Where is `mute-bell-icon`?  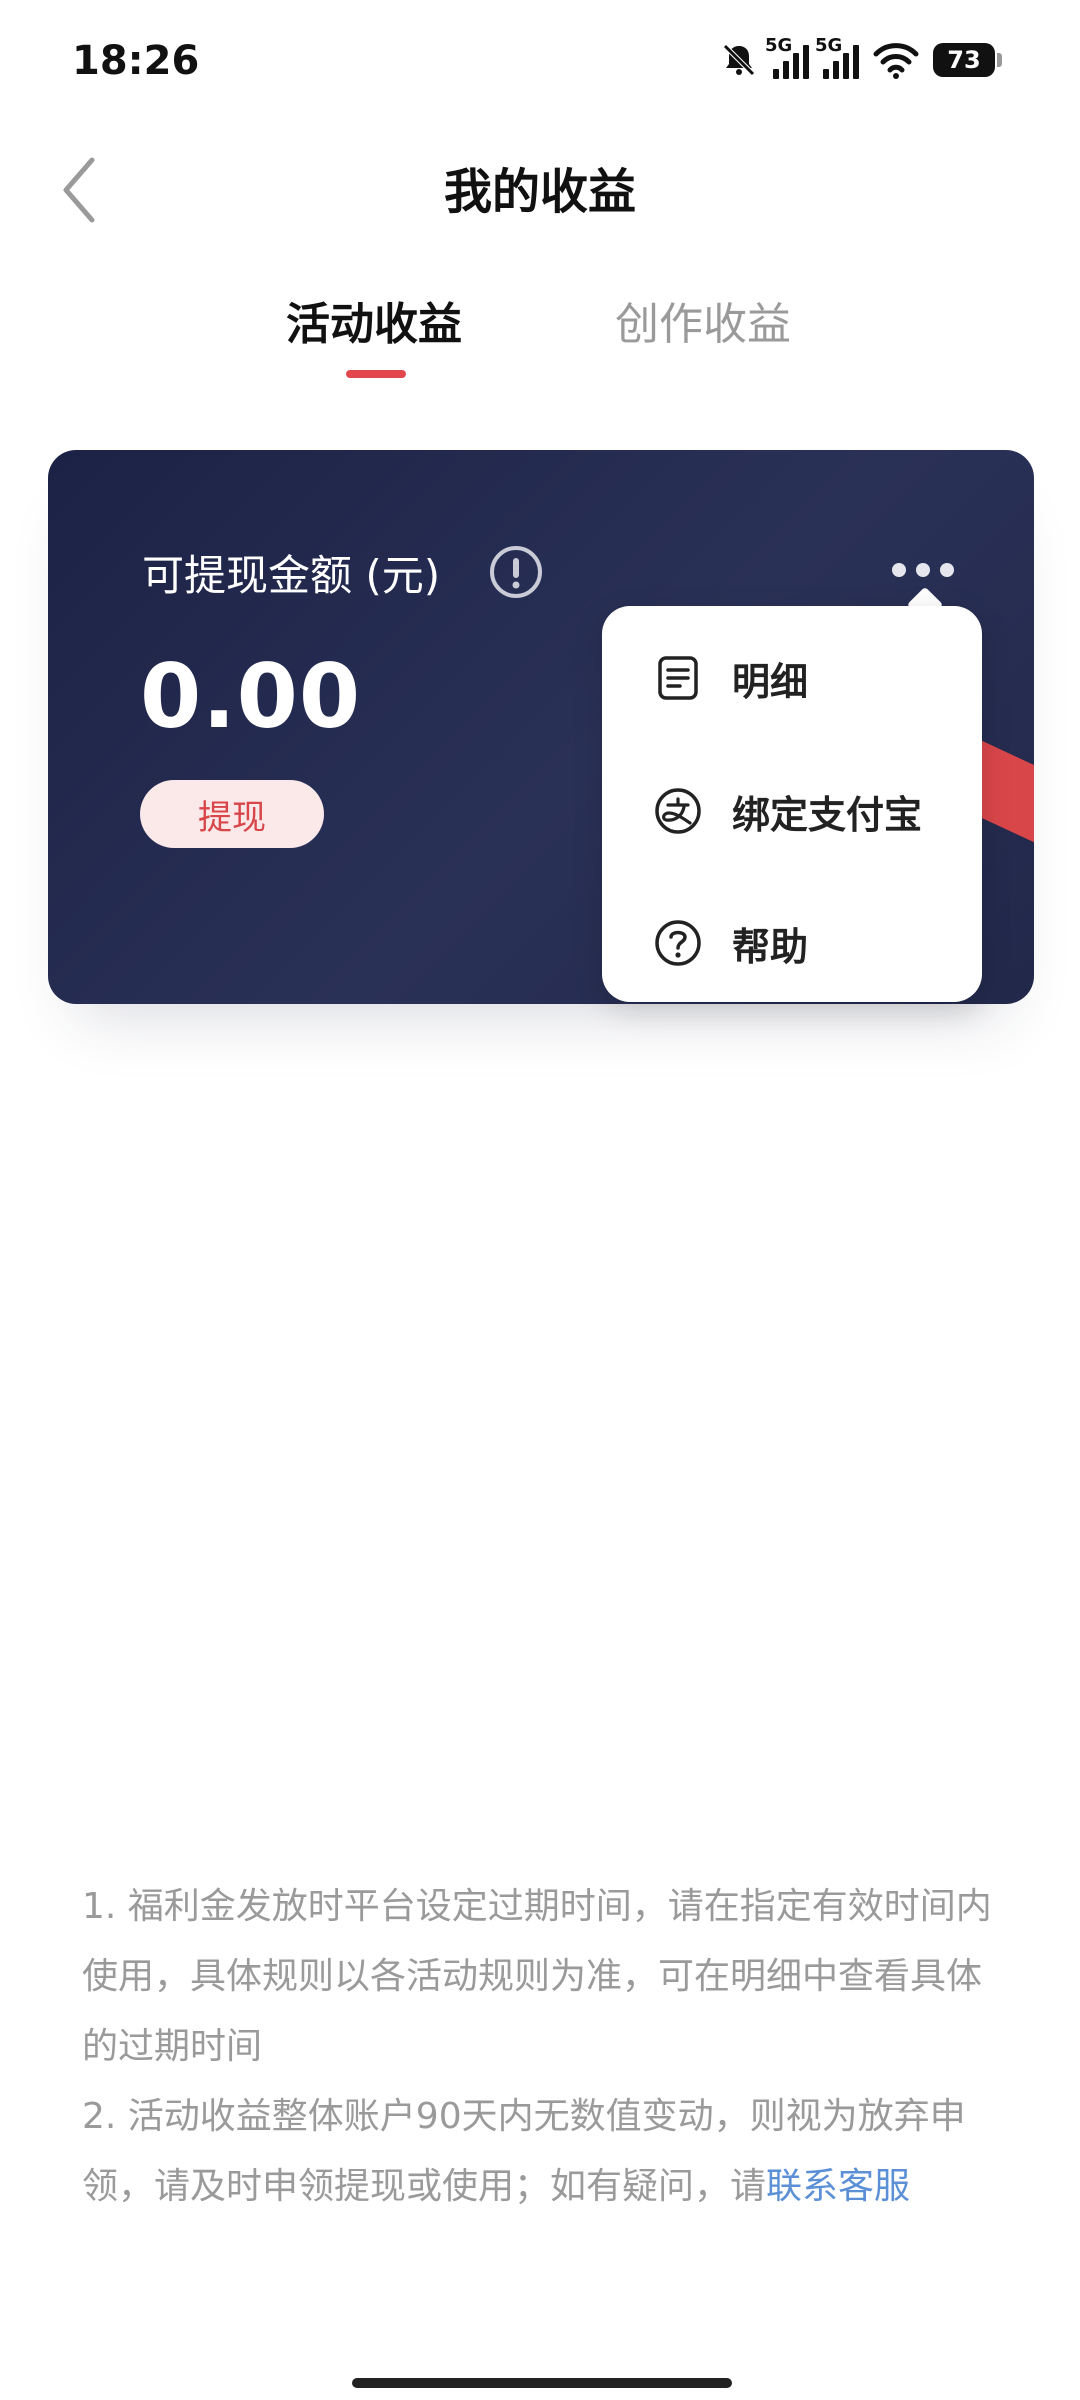 mute-bell-icon is located at coordinates (739, 60).